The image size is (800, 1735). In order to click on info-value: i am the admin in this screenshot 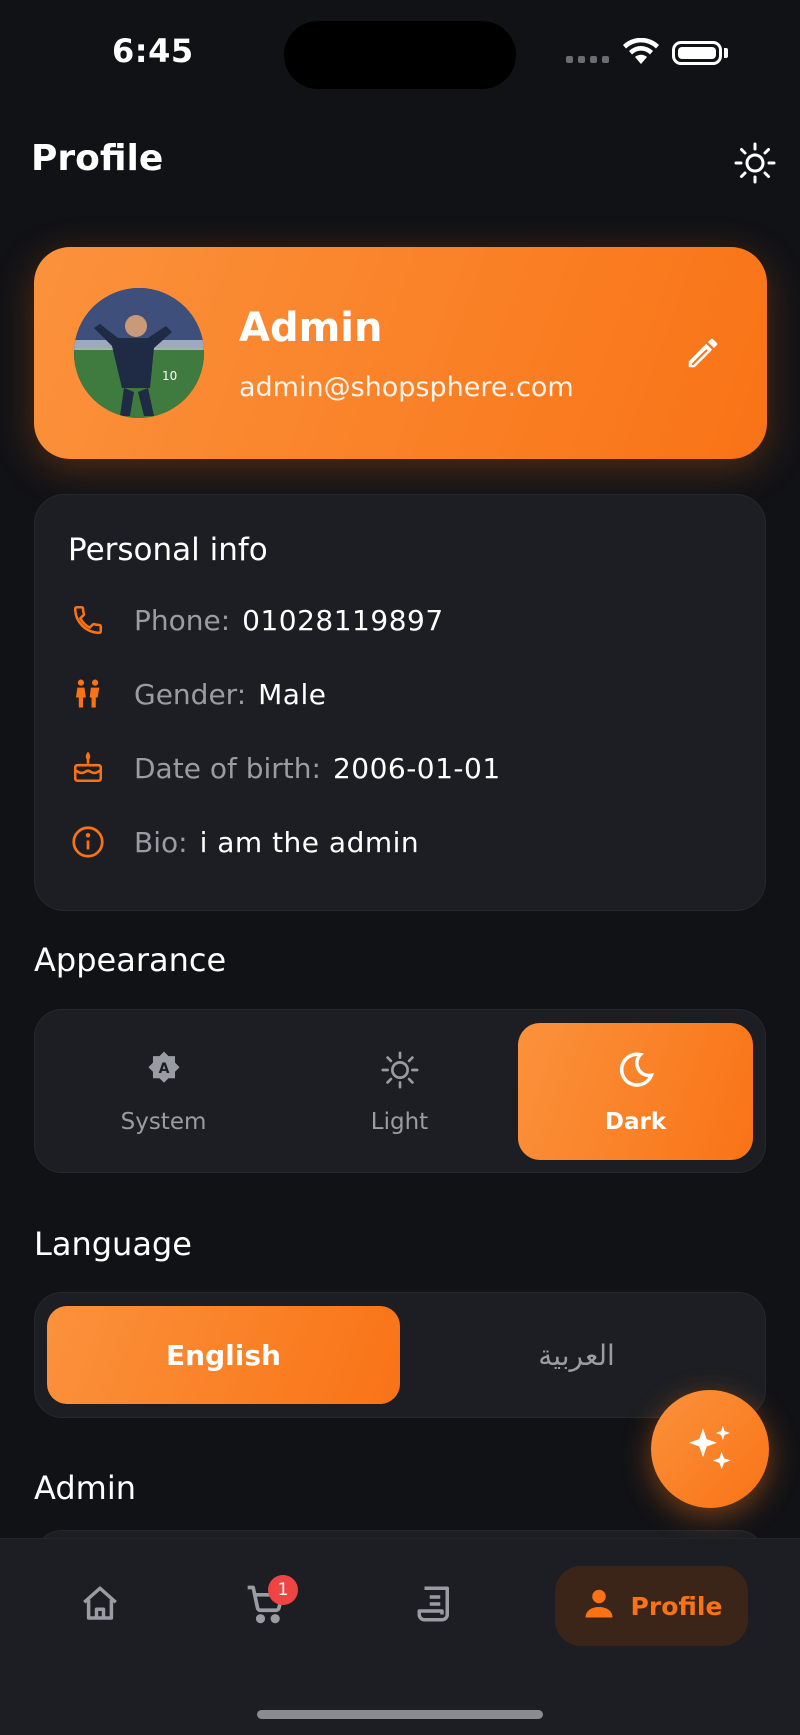, I will do `click(309, 842)`.